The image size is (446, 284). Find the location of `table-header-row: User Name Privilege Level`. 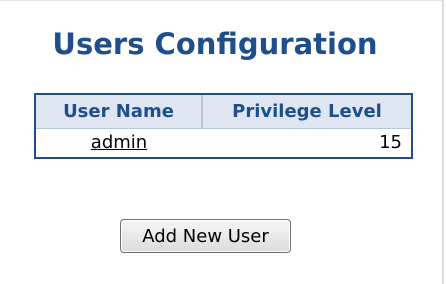

table-header-row: User Name Privilege Level is located at coordinates (223, 112).